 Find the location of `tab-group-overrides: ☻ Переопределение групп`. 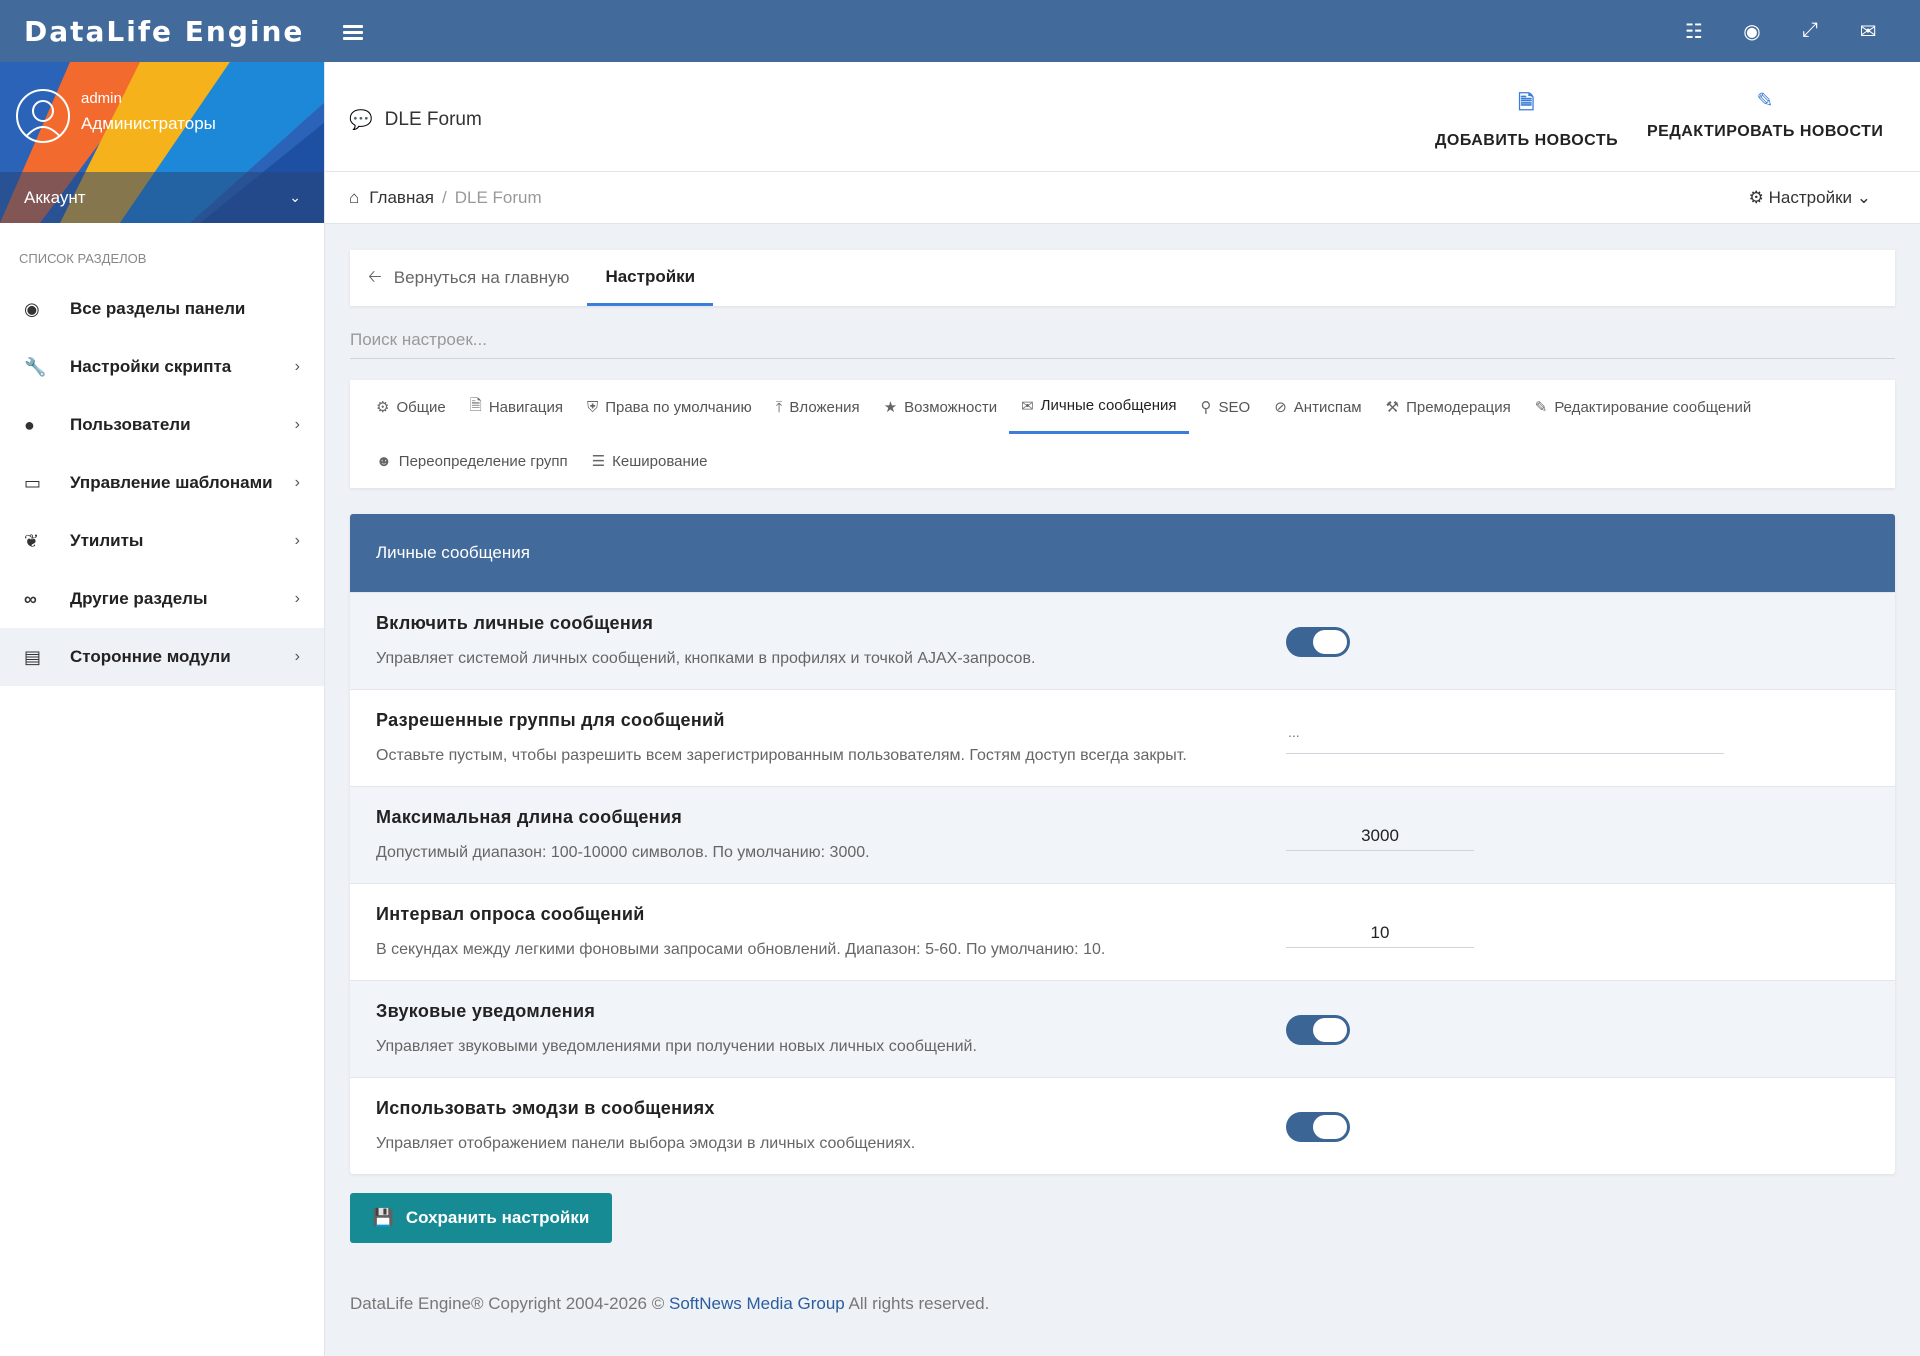

tab-group-overrides: ☻ Переопределение групп is located at coordinates (472, 461).